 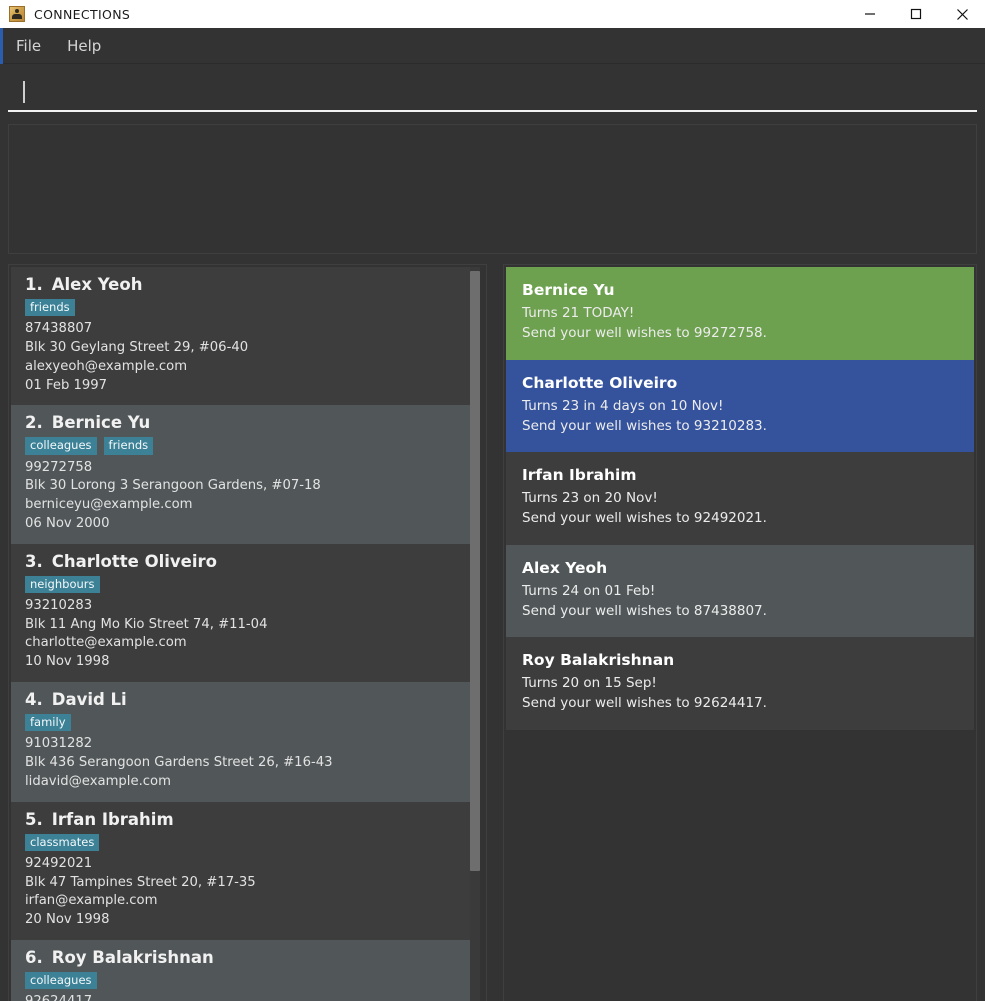 I want to click on contact-birthday: 10 Nov 1998, so click(x=67, y=662).